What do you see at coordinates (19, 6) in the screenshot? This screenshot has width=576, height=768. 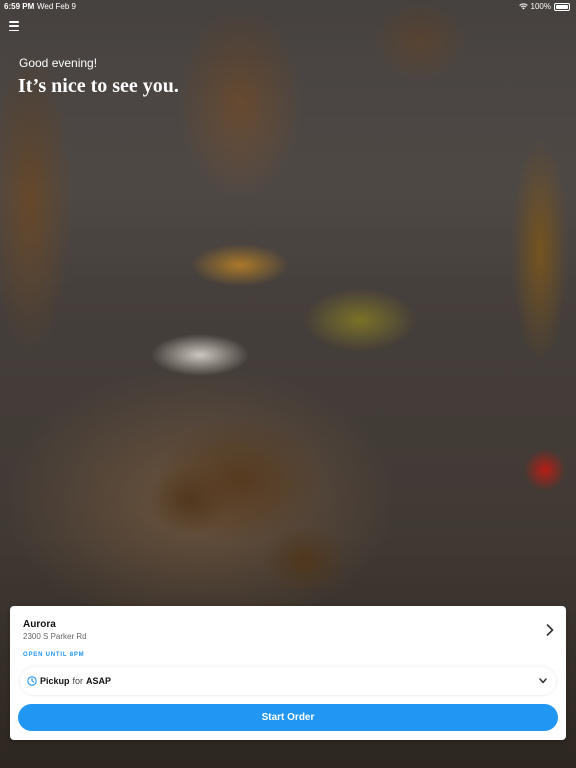 I see `status-time: 6:59 PM` at bounding box center [19, 6].